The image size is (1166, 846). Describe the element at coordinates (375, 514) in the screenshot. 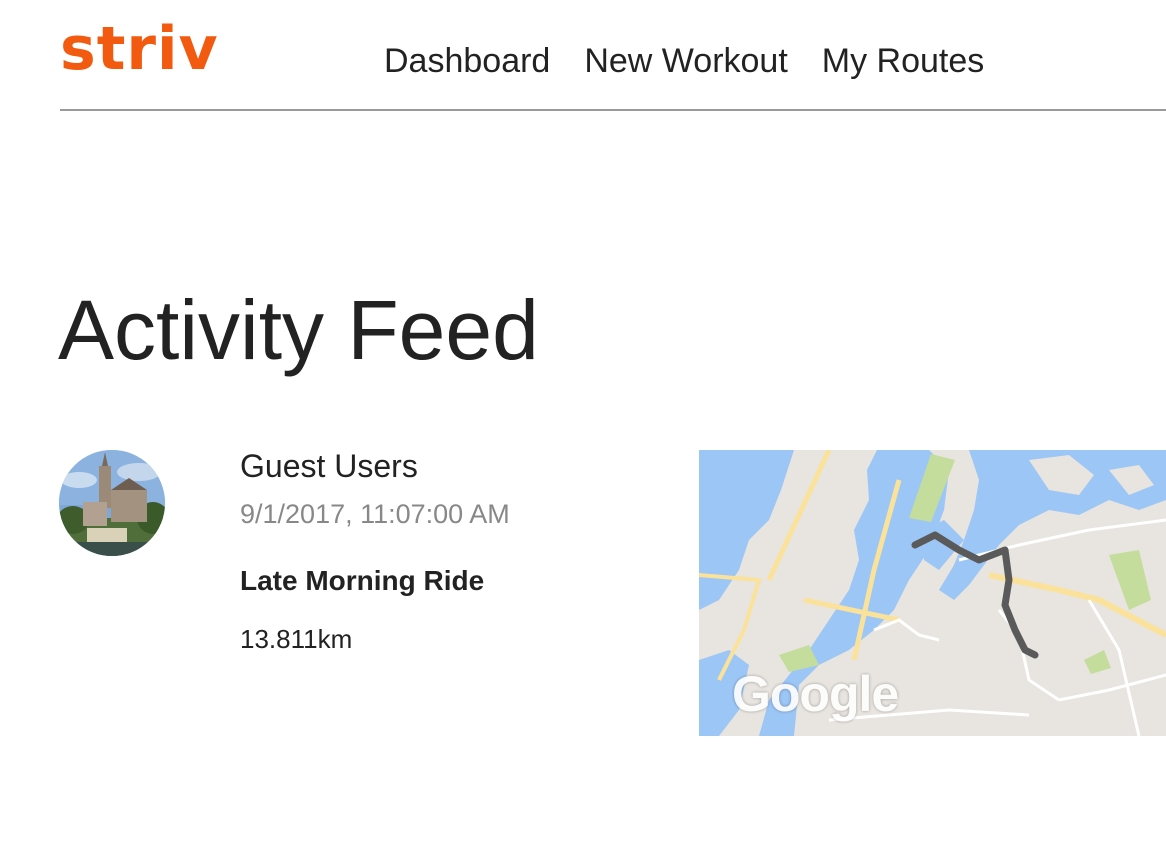

I see `feed-timestamp: 9/1/2017, 11:07:00 AM` at that location.